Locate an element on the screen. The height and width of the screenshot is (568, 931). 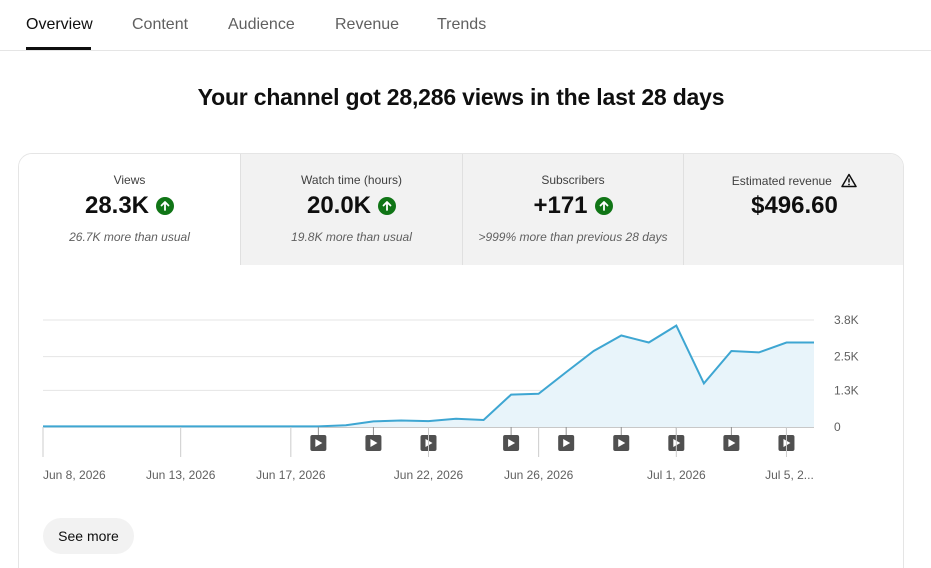
metric-value: $496.60 is located at coordinates (793, 206).